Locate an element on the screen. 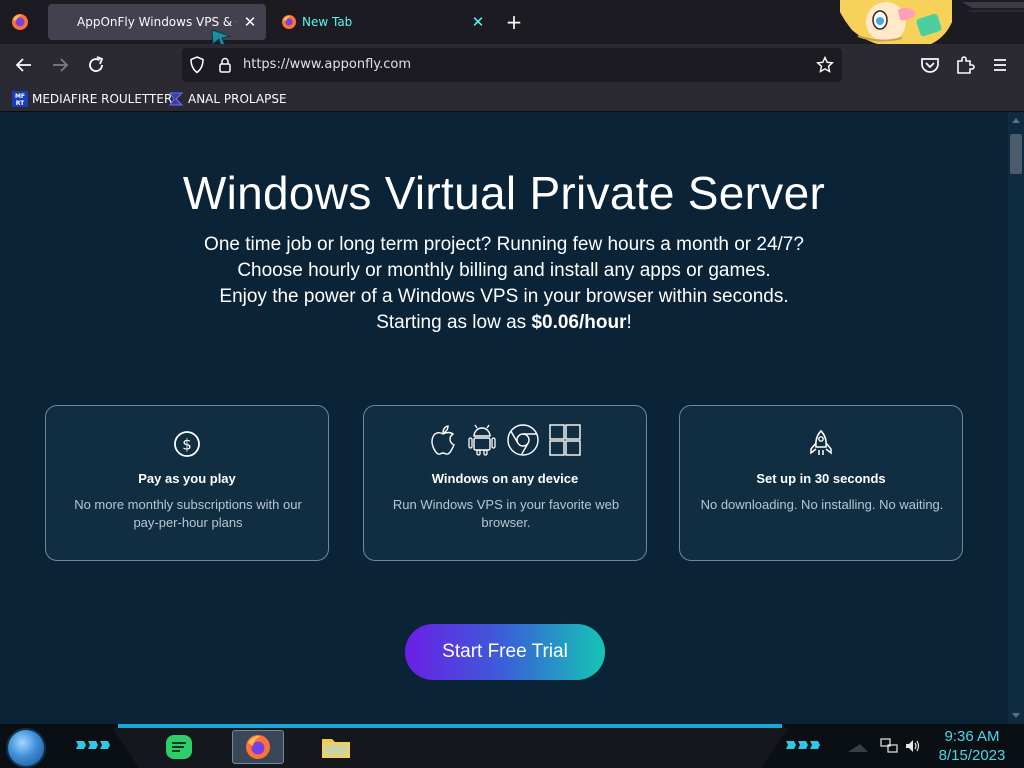 The width and height of the screenshot is (1024, 768). bookmark-star-icon is located at coordinates (825, 65).